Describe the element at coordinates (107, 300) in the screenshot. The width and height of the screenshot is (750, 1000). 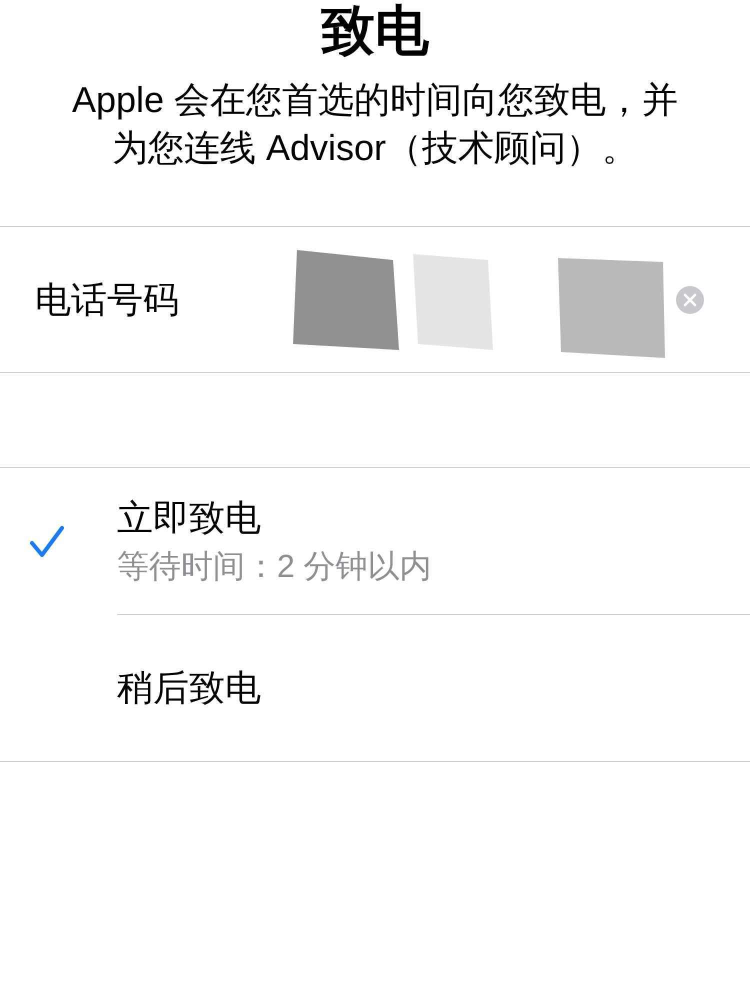
I see `phone-label: 电话号码` at that location.